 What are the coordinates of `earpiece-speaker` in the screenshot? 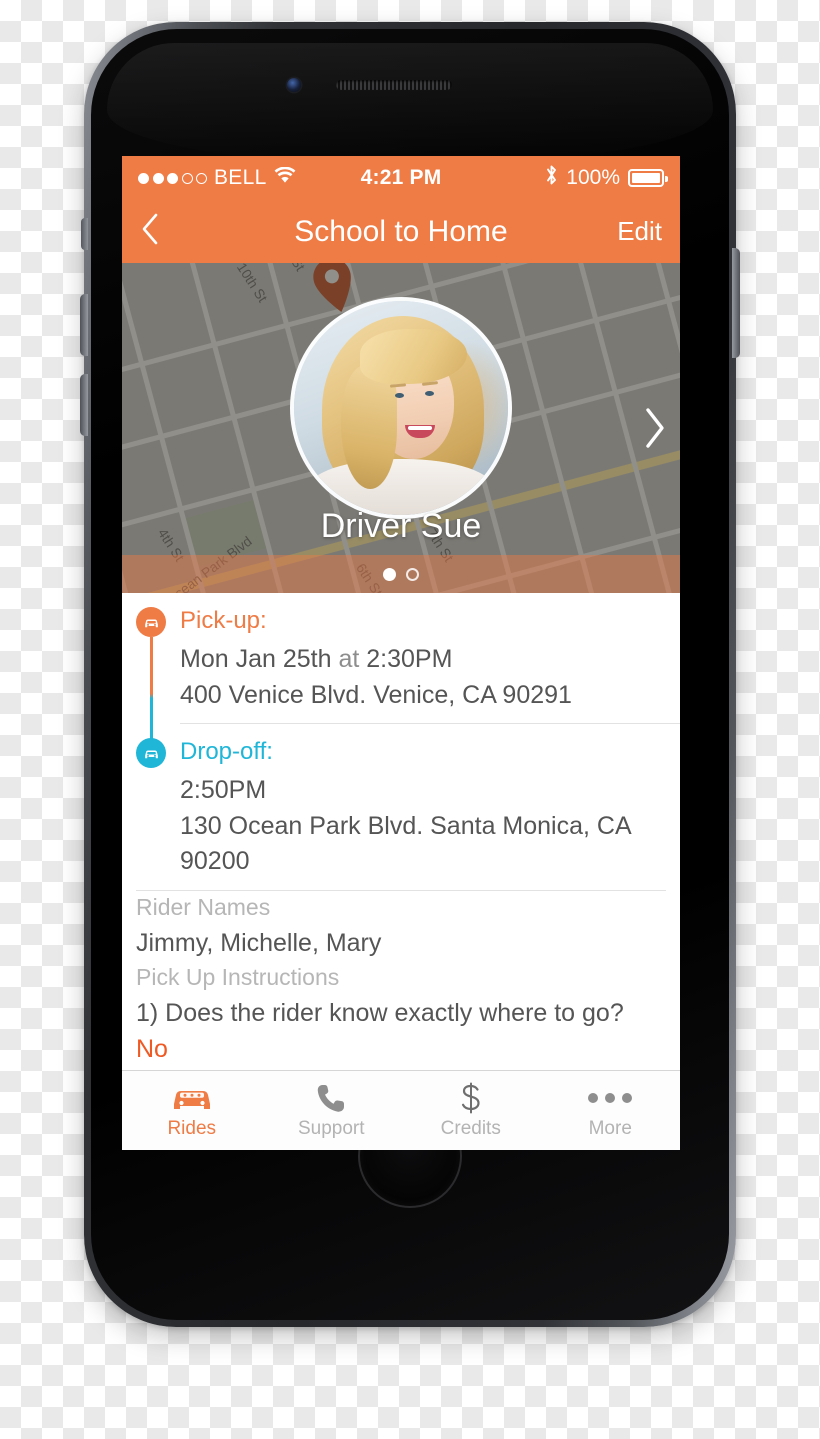 It's located at (394, 85).